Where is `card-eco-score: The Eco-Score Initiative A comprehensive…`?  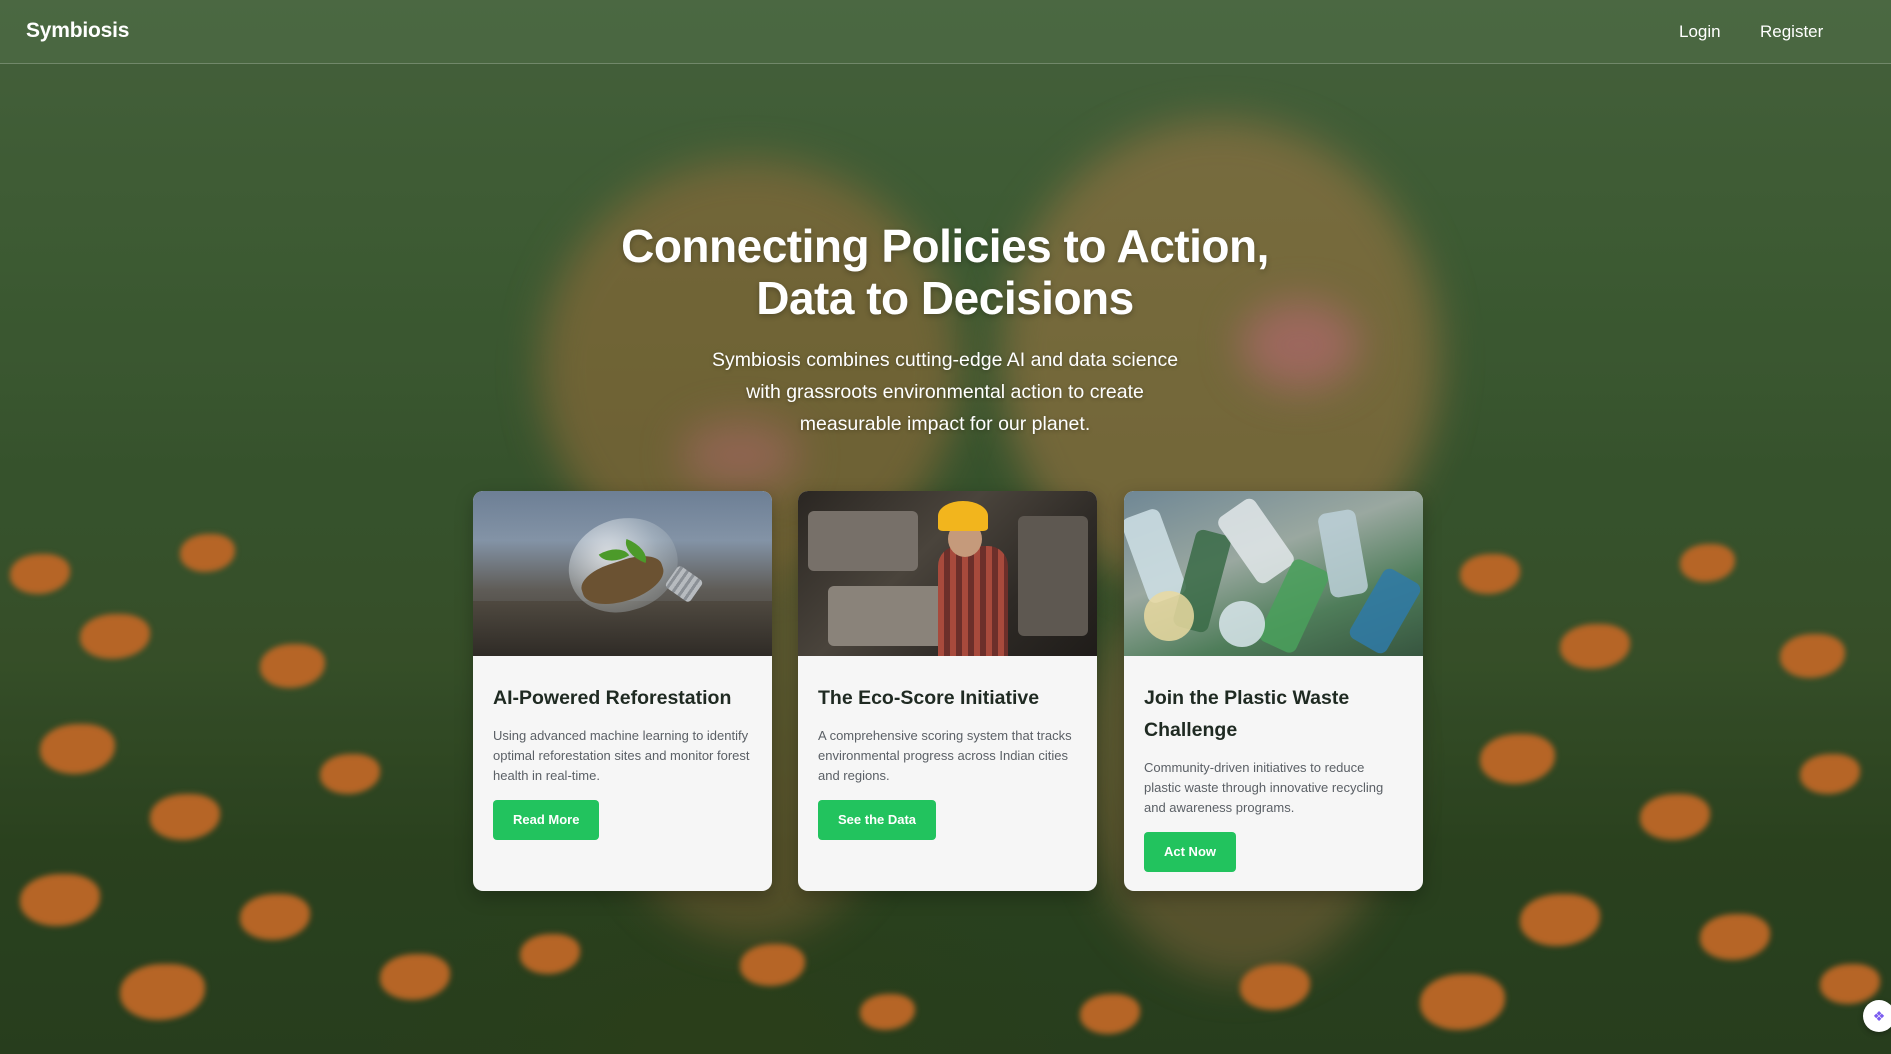
card-eco-score: The Eco-Score Initiative A comprehensive… is located at coordinates (947, 691).